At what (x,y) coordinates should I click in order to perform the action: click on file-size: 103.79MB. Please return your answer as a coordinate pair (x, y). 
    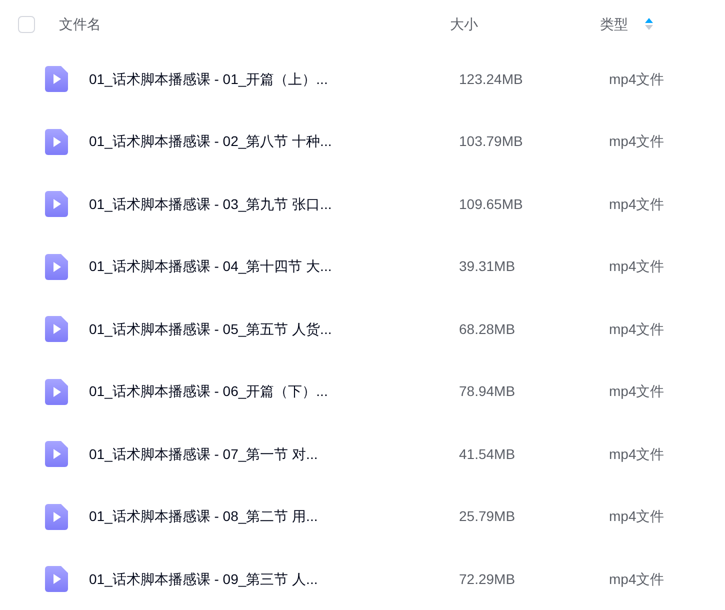
    Looking at the image, I should click on (491, 142).